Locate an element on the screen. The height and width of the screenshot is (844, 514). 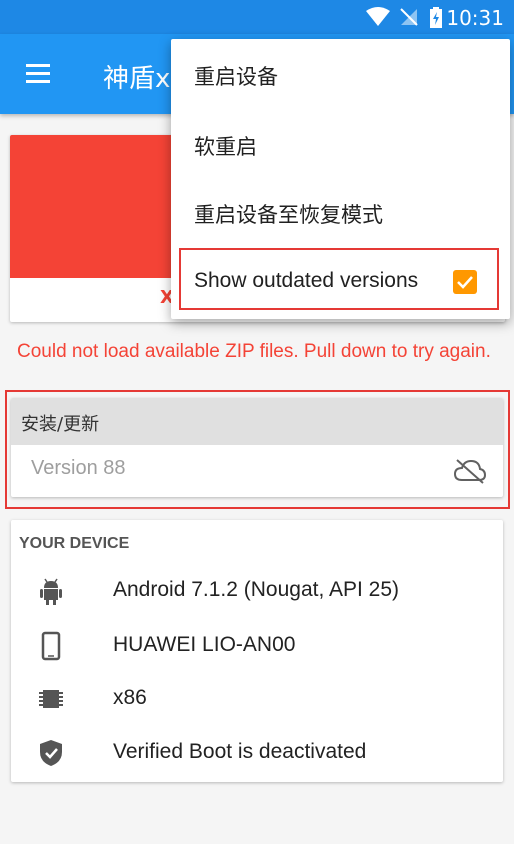
no-sim-icon is located at coordinates (409, 17).